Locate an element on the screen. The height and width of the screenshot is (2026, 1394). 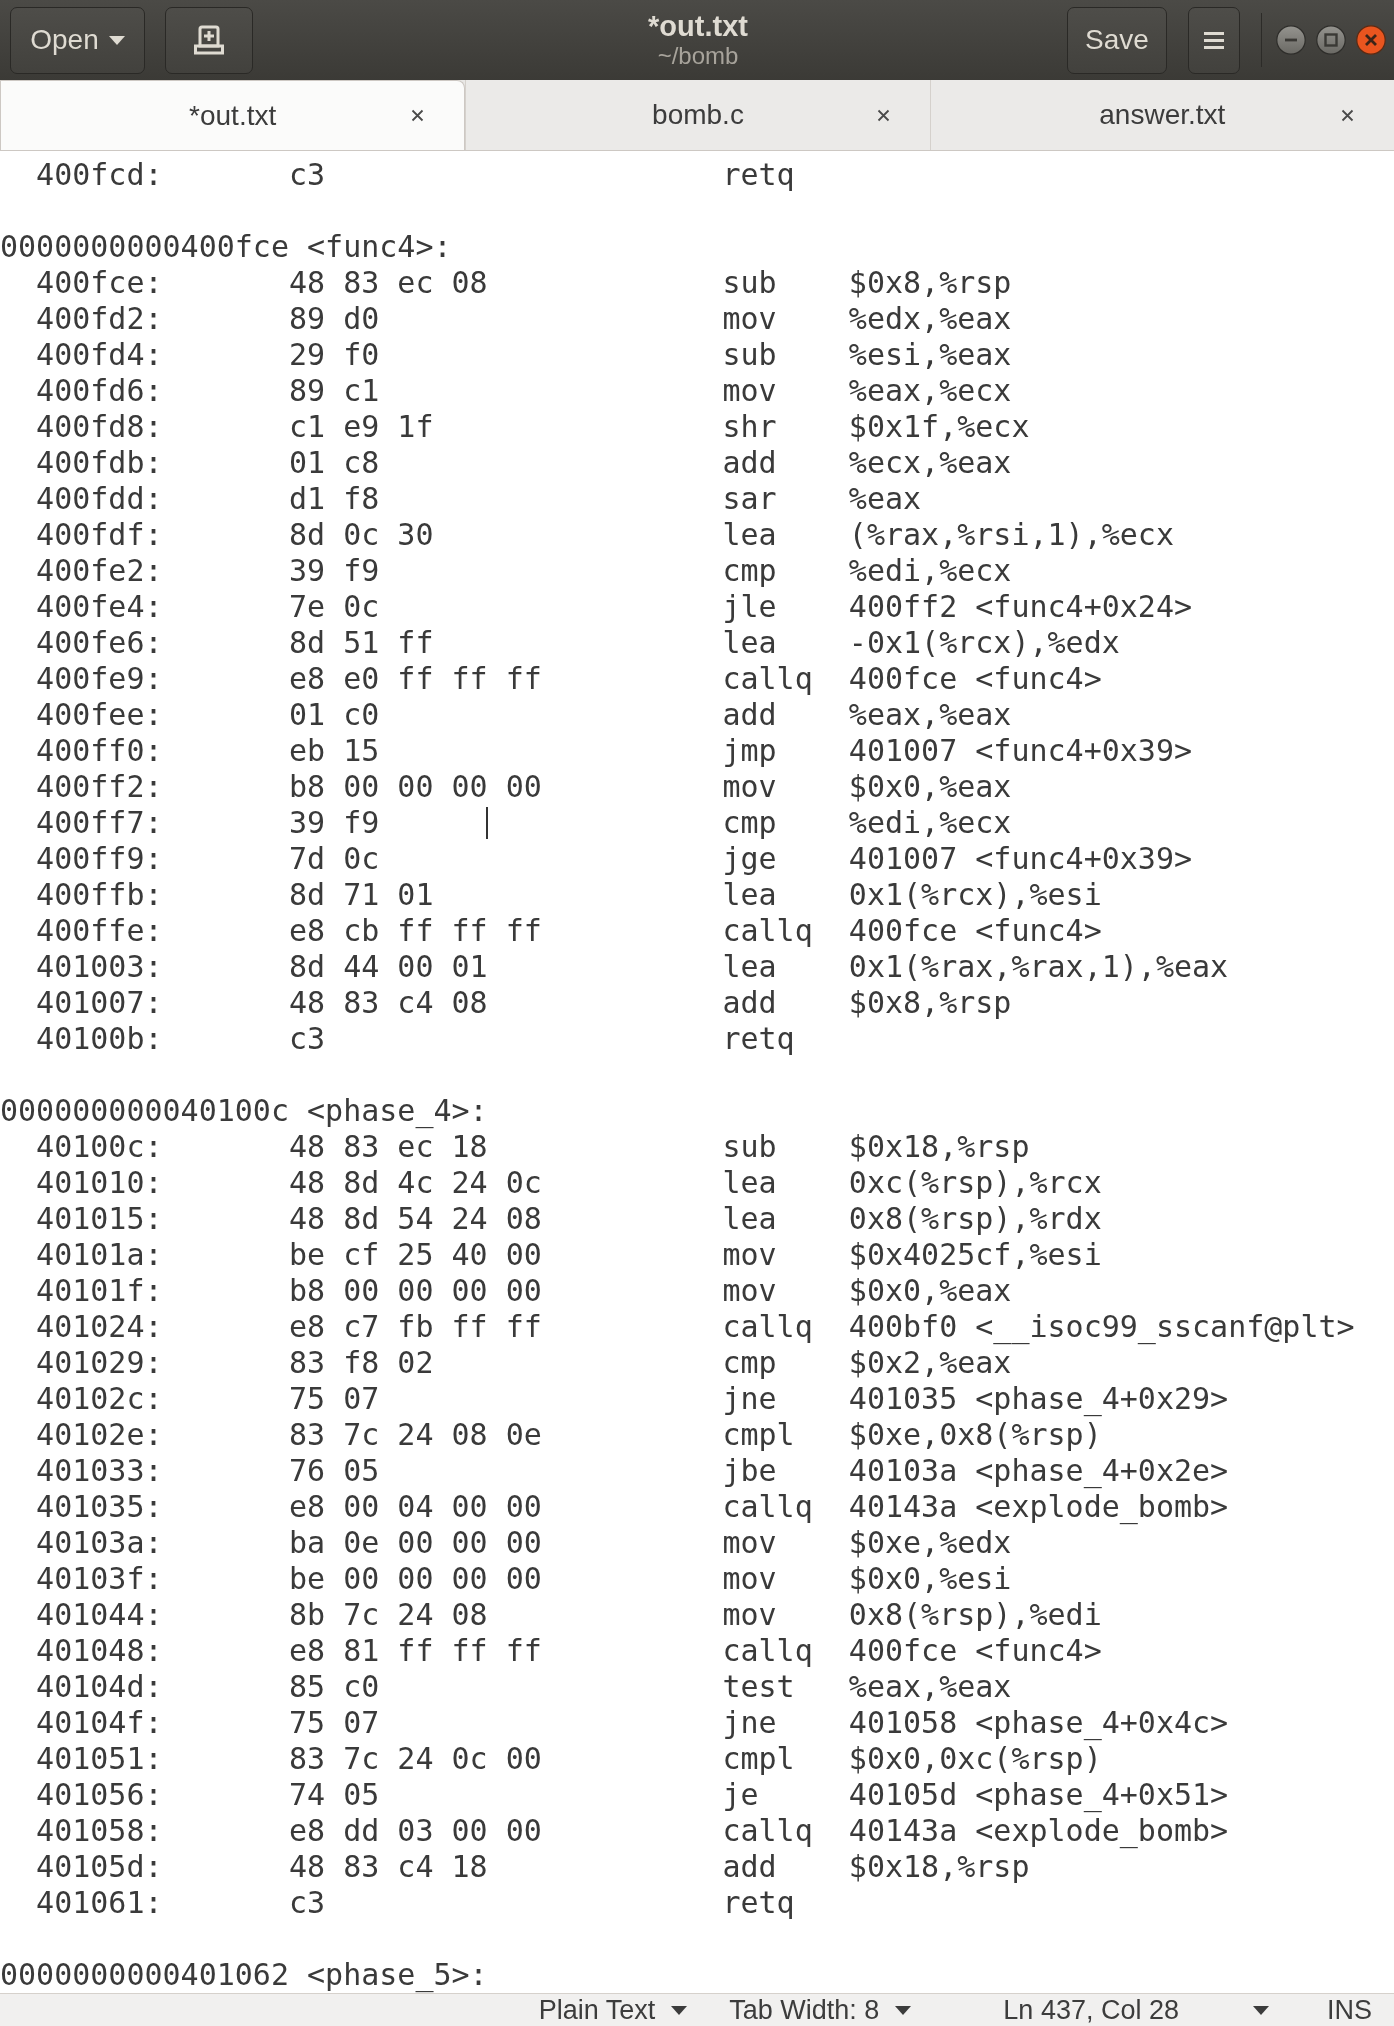
new-tab-button is located at coordinates (209, 40).